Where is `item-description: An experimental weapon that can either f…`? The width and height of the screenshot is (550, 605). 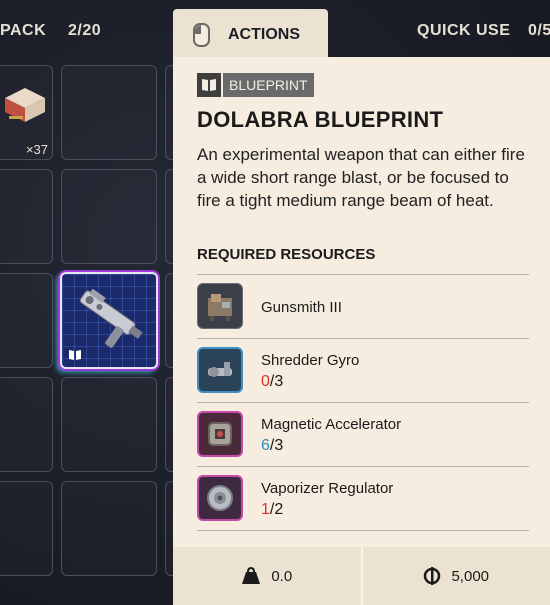 item-description: An experimental weapon that can either f… is located at coordinates (361, 177).